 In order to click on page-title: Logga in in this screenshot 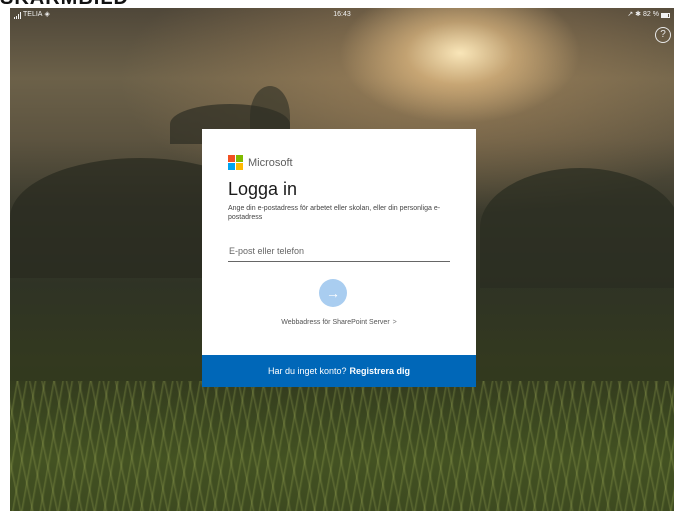, I will do `click(263, 189)`.